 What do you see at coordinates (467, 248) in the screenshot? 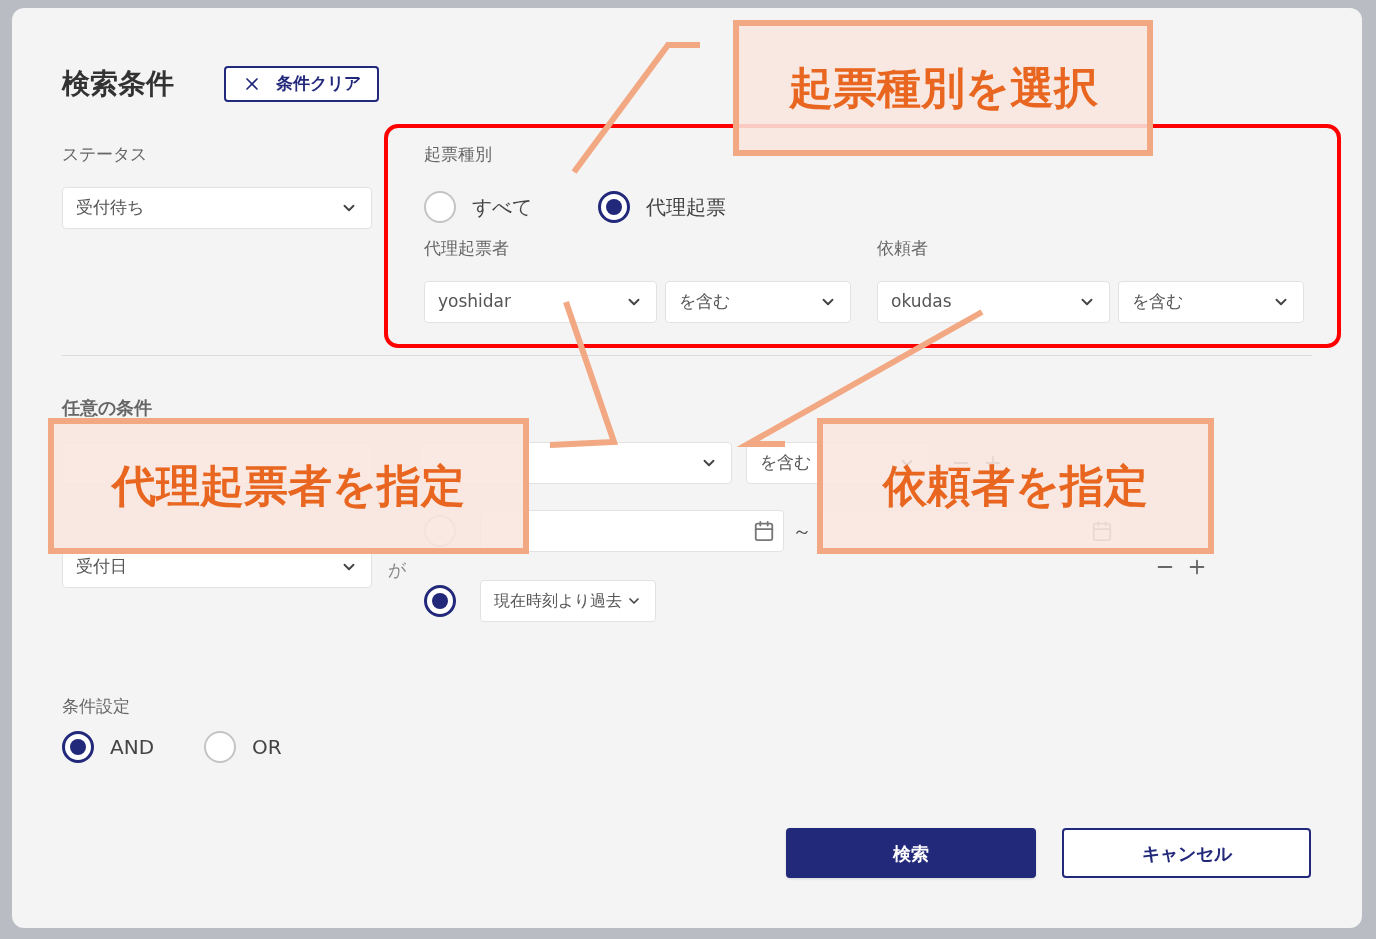
I see `proxy-label: 代理起票者` at bounding box center [467, 248].